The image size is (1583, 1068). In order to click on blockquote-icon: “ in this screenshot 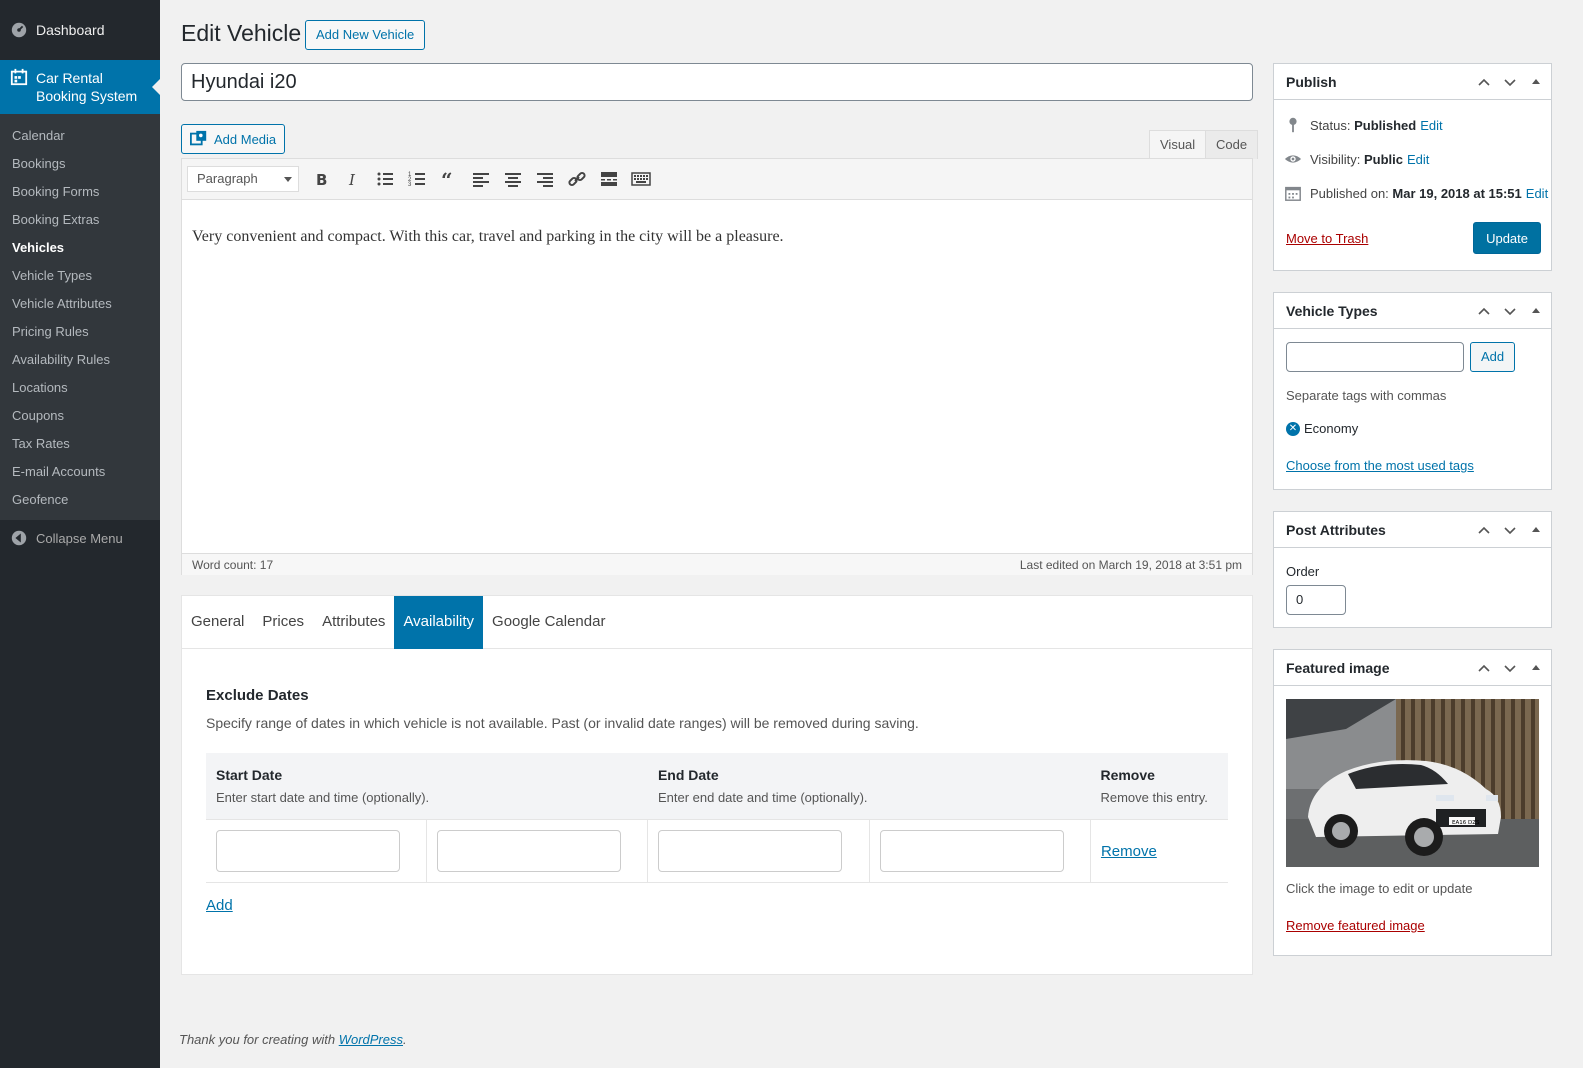, I will do `click(449, 179)`.